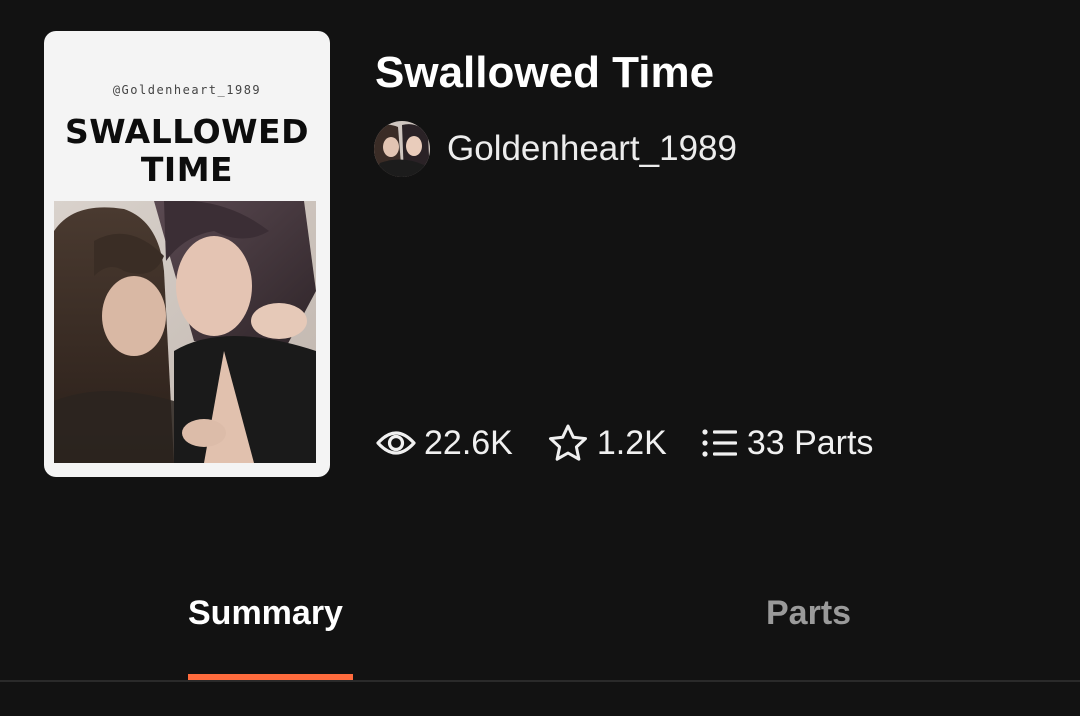  Describe the element at coordinates (265, 613) in the screenshot. I see `tab-summary: Summary` at that location.